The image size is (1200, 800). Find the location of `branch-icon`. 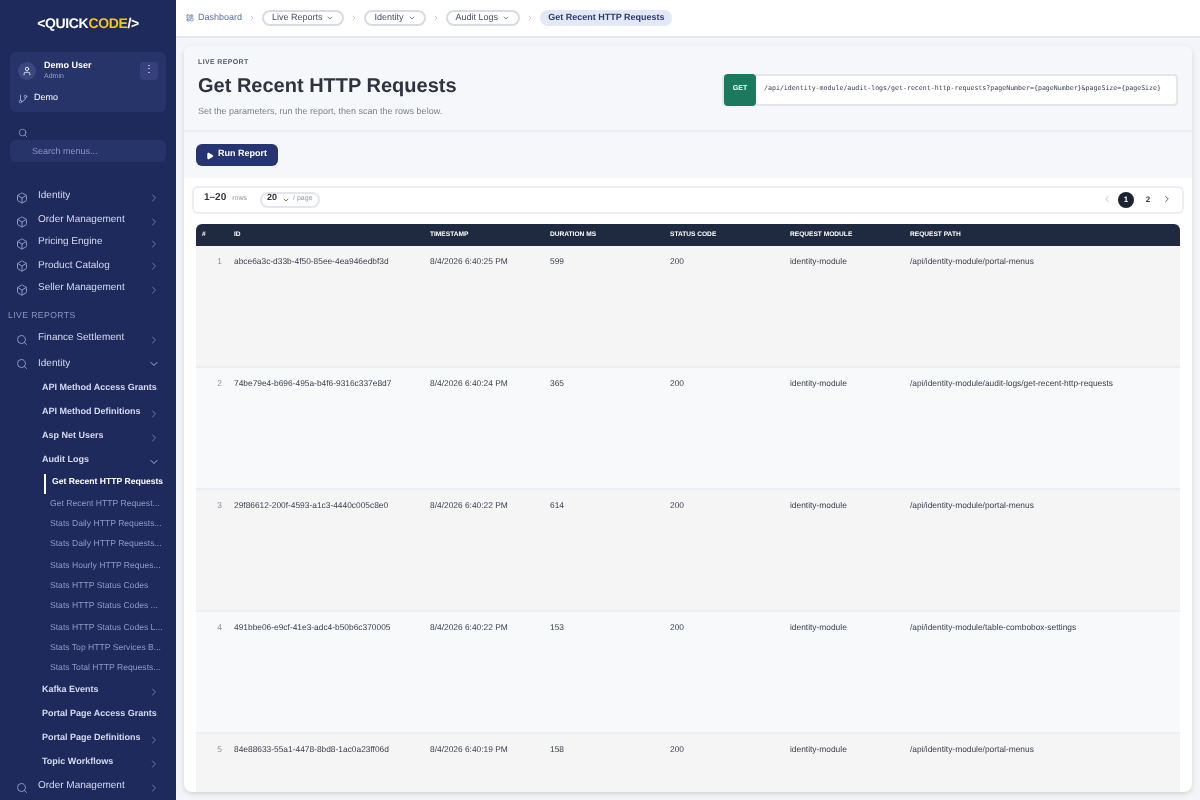

branch-icon is located at coordinates (23, 98).